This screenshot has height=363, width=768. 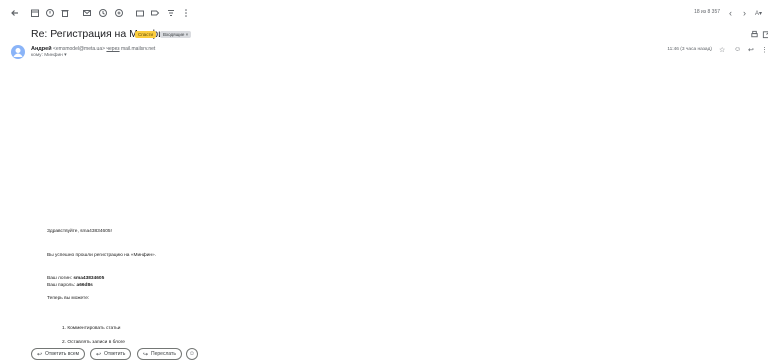 I want to click on sender-name: Андрей, so click(x=41, y=49).